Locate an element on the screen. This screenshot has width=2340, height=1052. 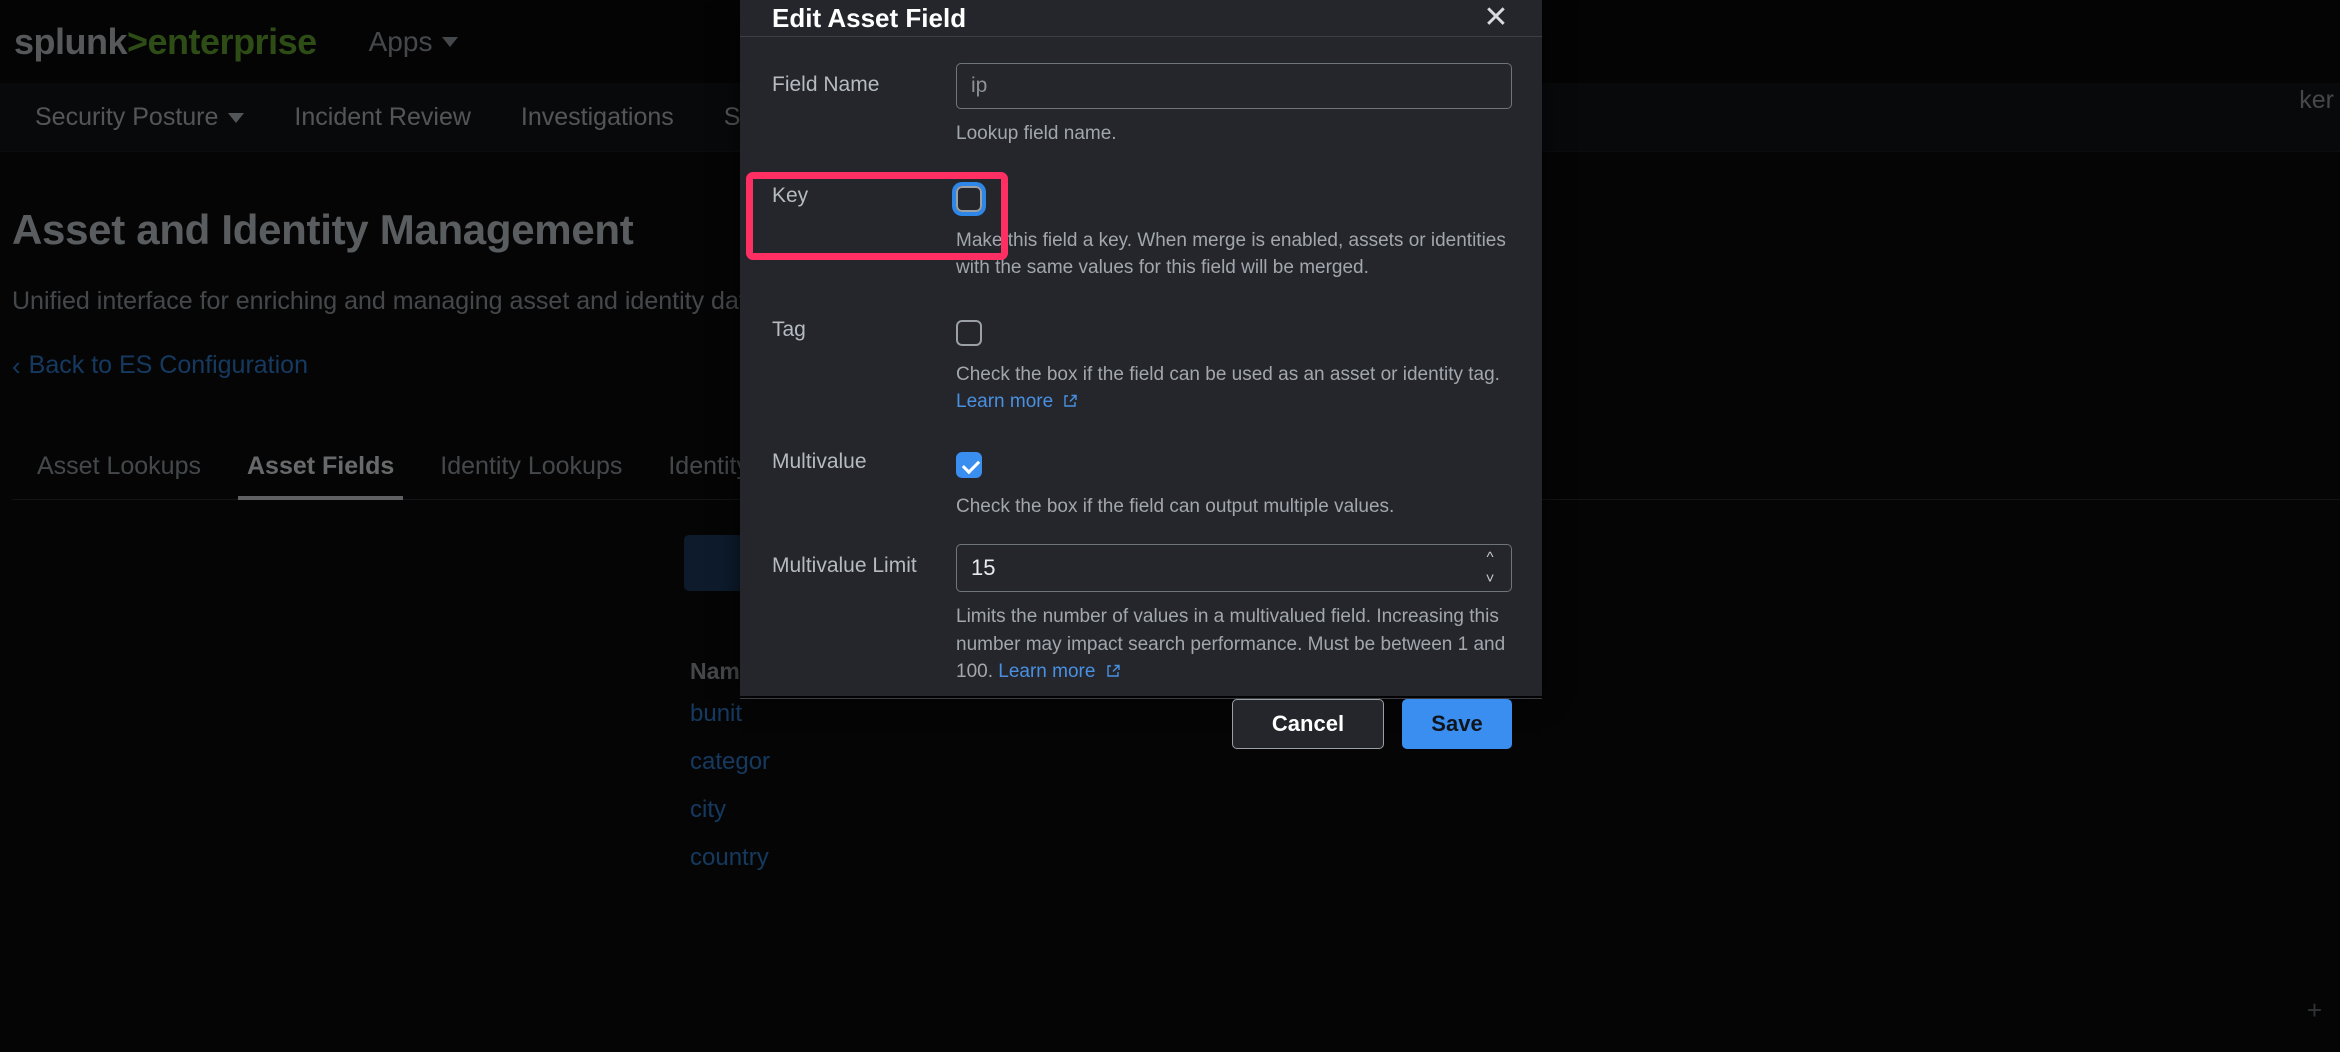
multivalue-limit-wrapper: 15 ^ ˅ is located at coordinates (1234, 568).